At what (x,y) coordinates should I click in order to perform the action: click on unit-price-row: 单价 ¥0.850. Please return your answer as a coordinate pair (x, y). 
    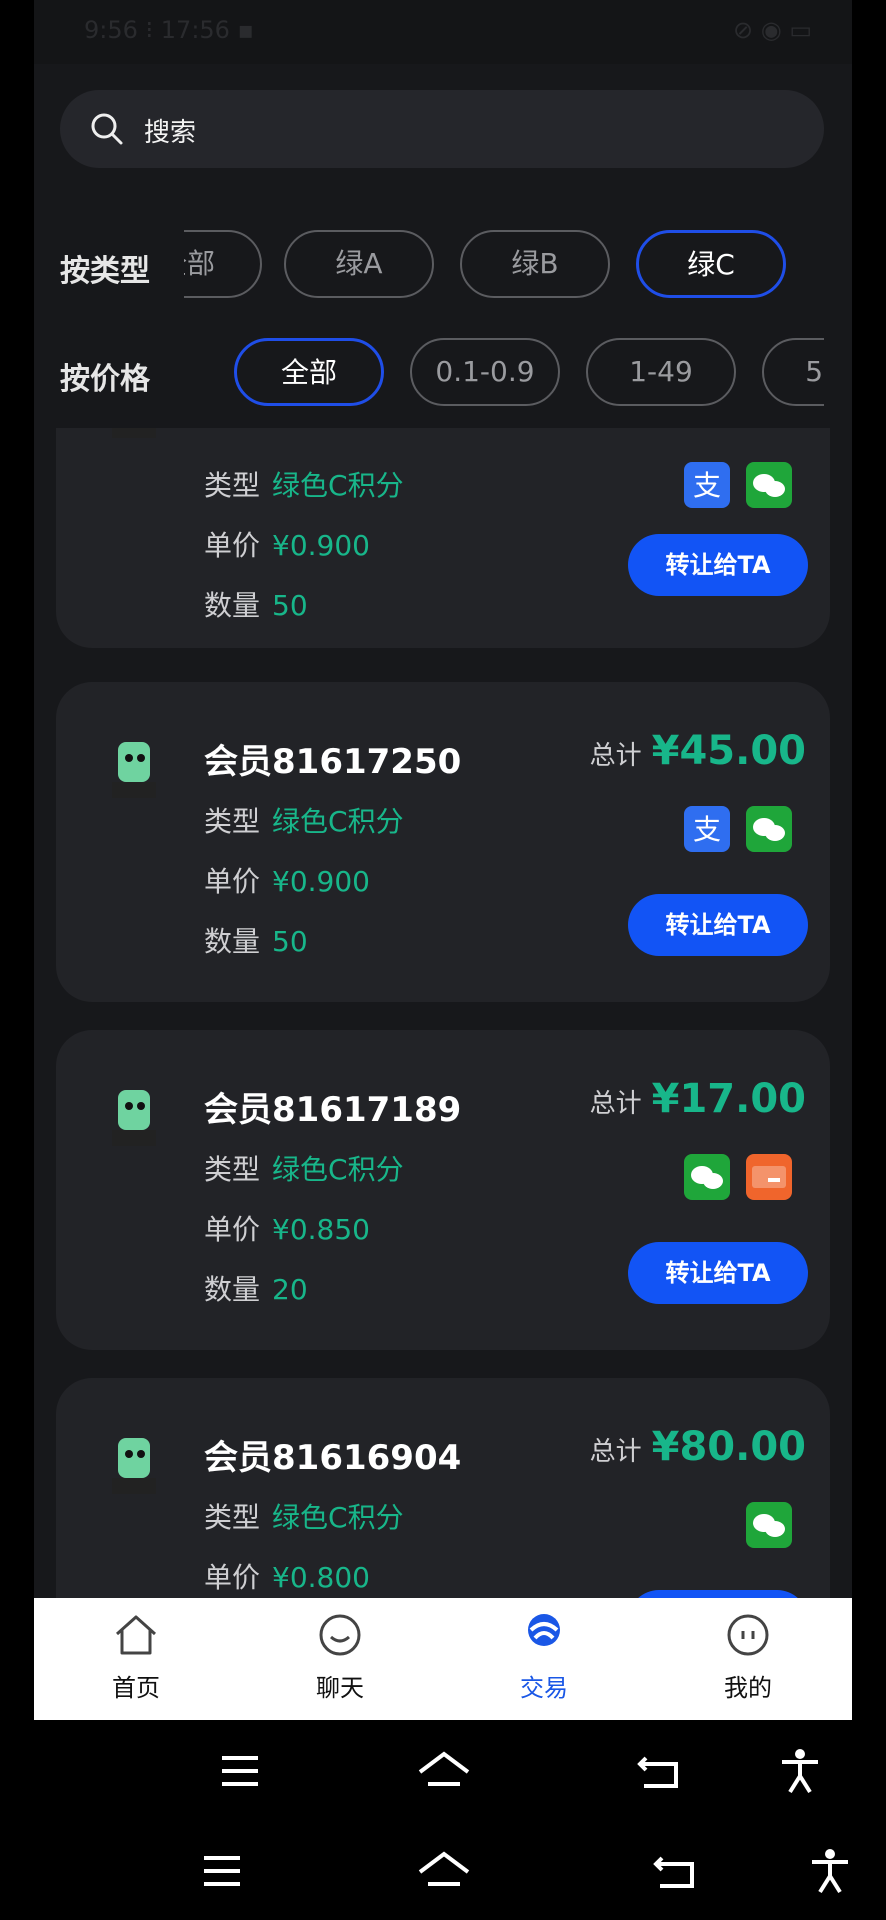
    Looking at the image, I should click on (287, 1229).